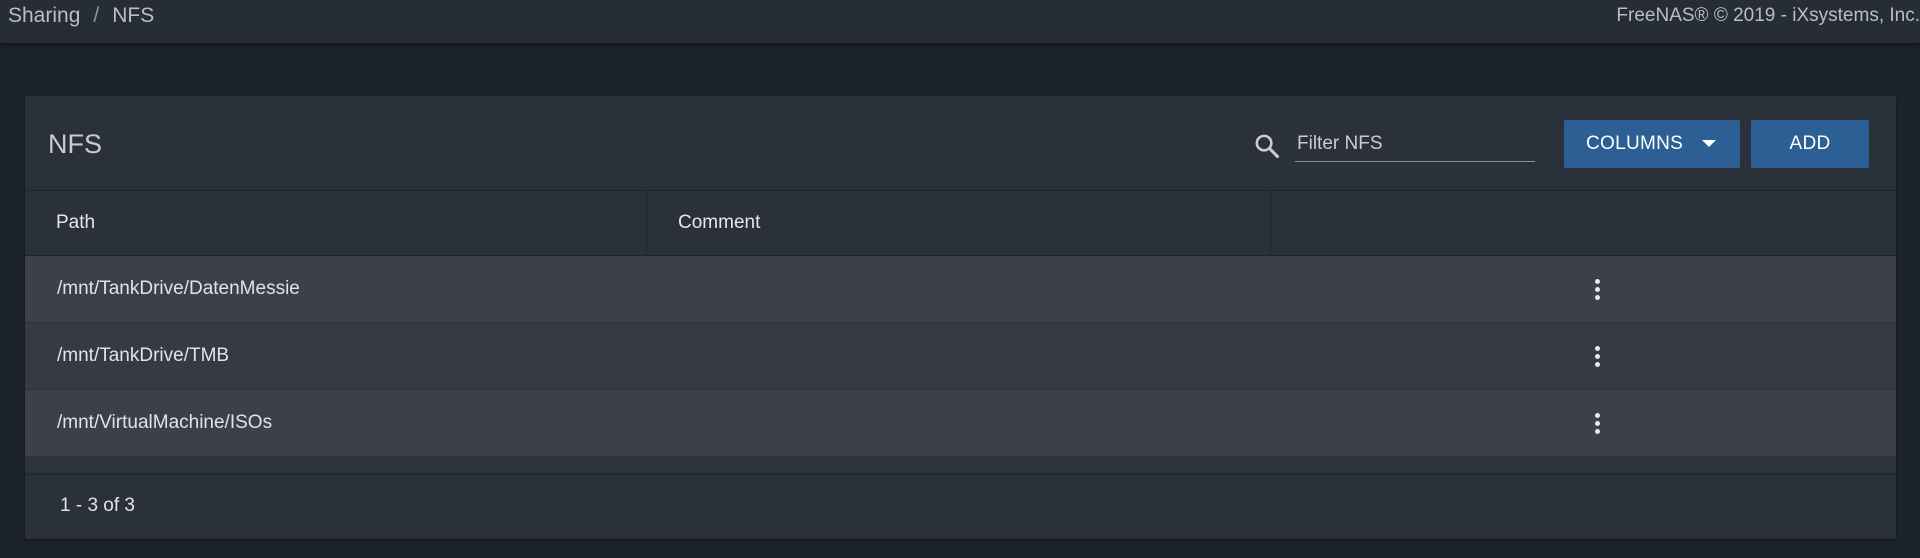 This screenshot has width=1920, height=558. I want to click on page-title: NFS, so click(75, 144).